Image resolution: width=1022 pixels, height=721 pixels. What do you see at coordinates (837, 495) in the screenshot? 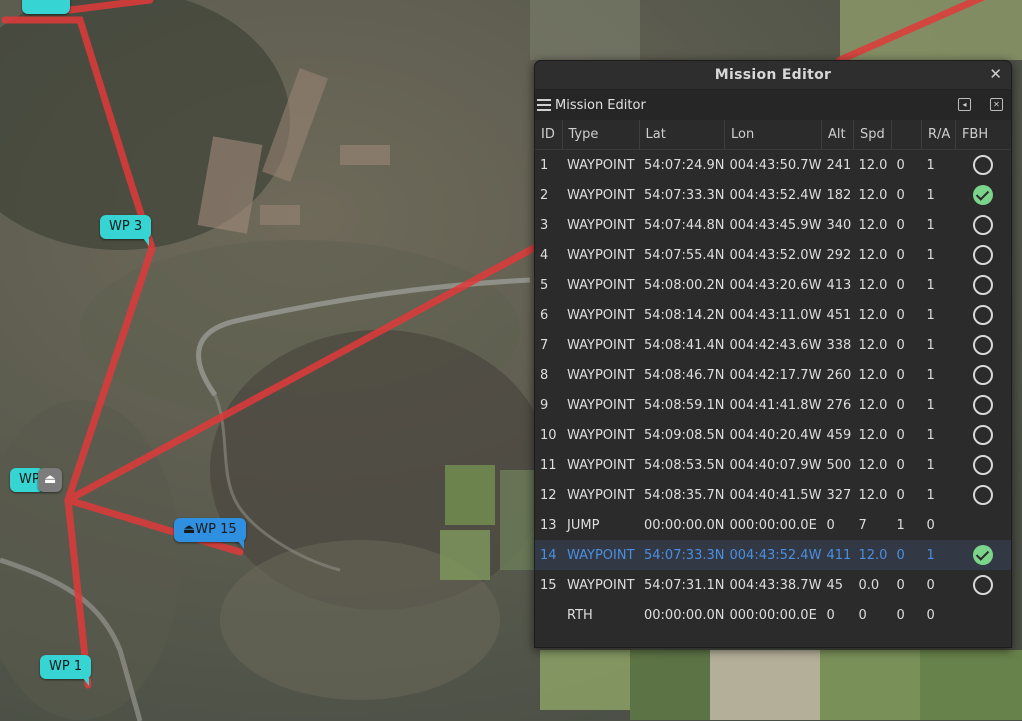
I see `cell-alt: 327` at bounding box center [837, 495].